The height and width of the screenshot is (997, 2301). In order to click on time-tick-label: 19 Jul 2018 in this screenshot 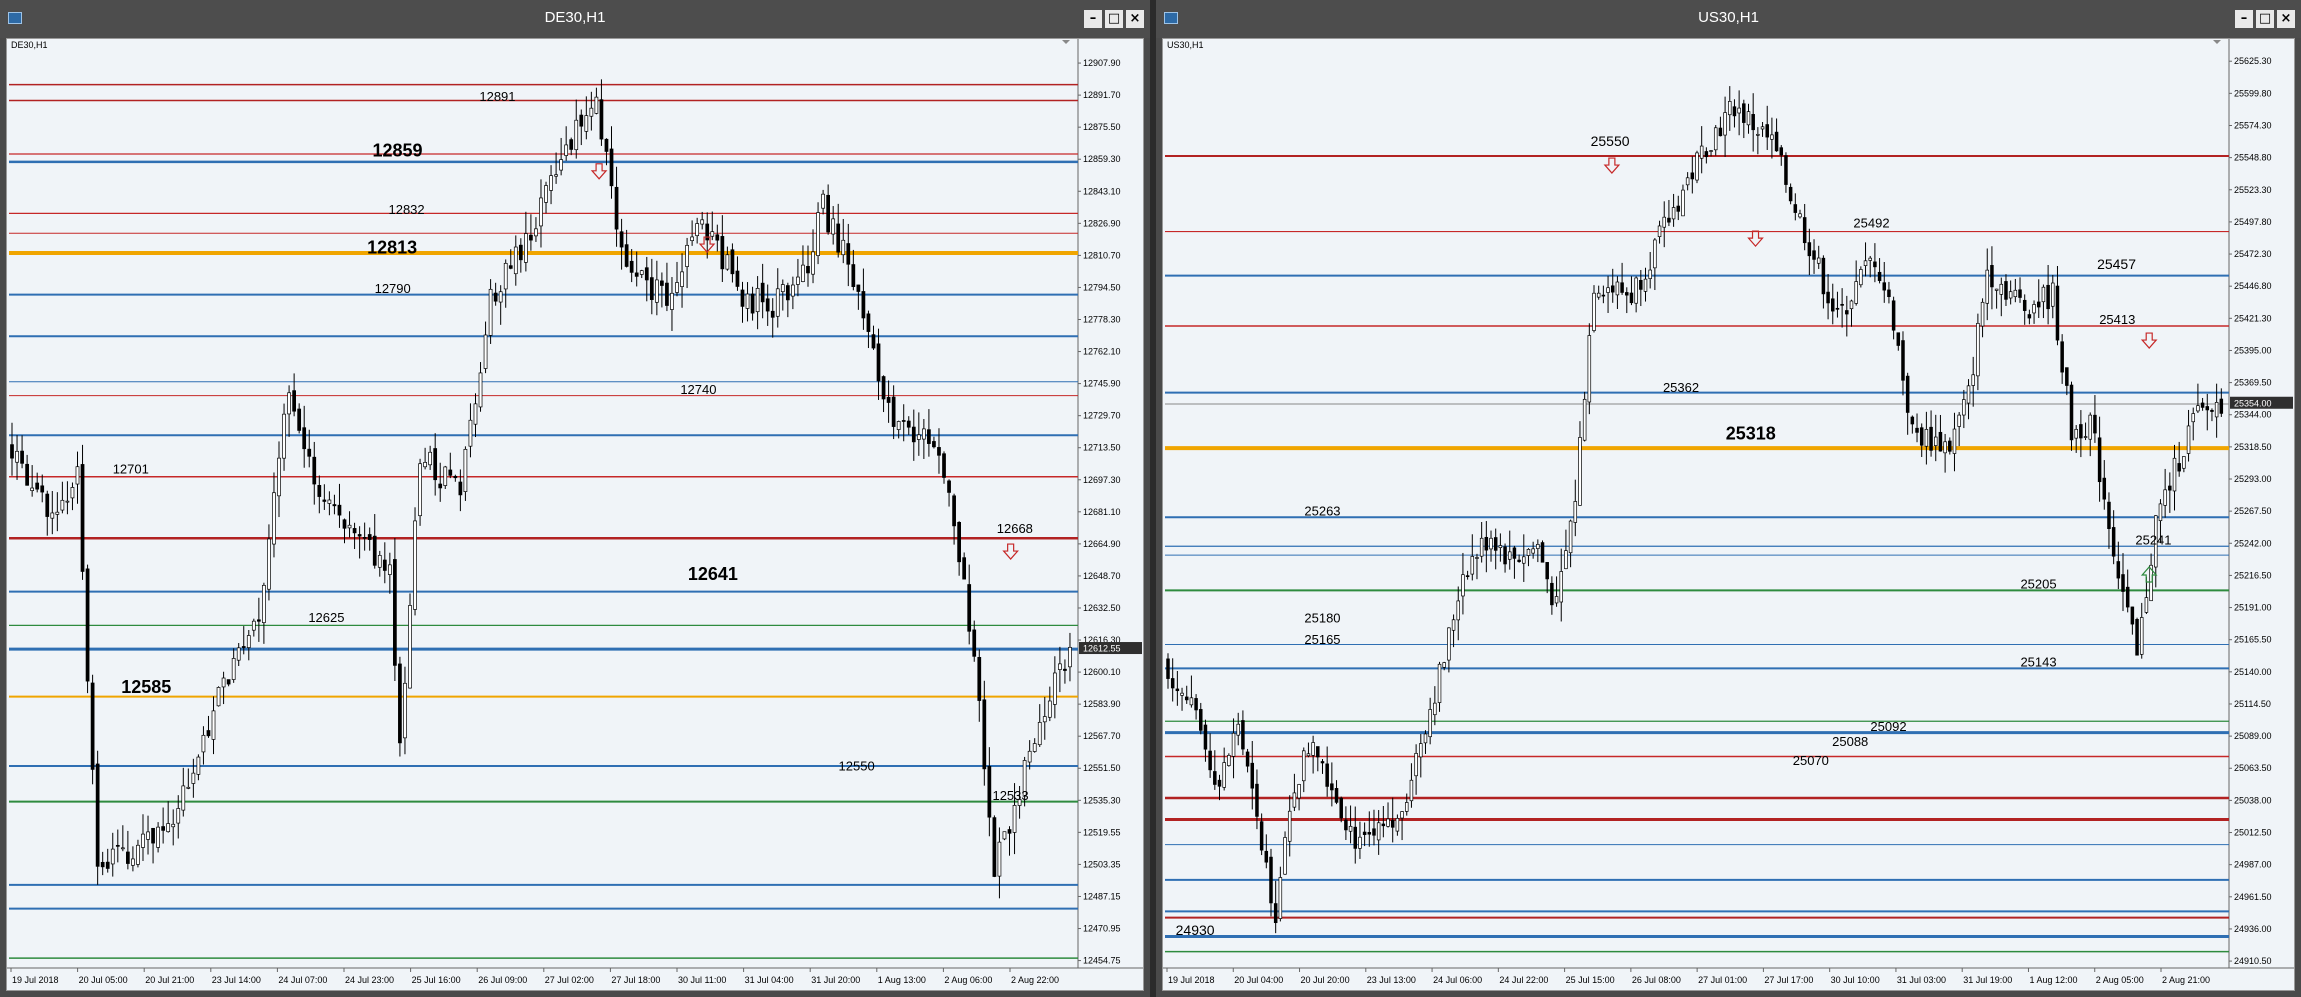, I will do `click(35, 980)`.